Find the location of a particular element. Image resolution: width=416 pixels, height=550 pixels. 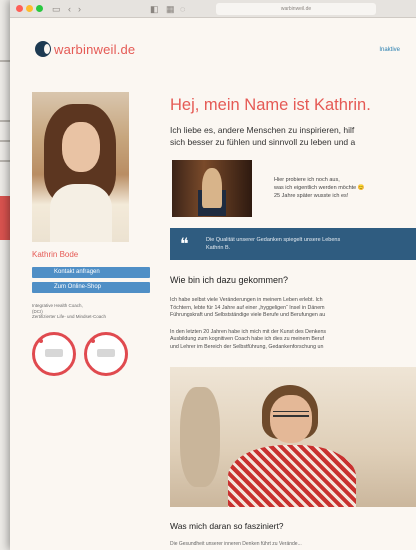

site-logo: warbinweil.de is located at coordinates (85, 49).